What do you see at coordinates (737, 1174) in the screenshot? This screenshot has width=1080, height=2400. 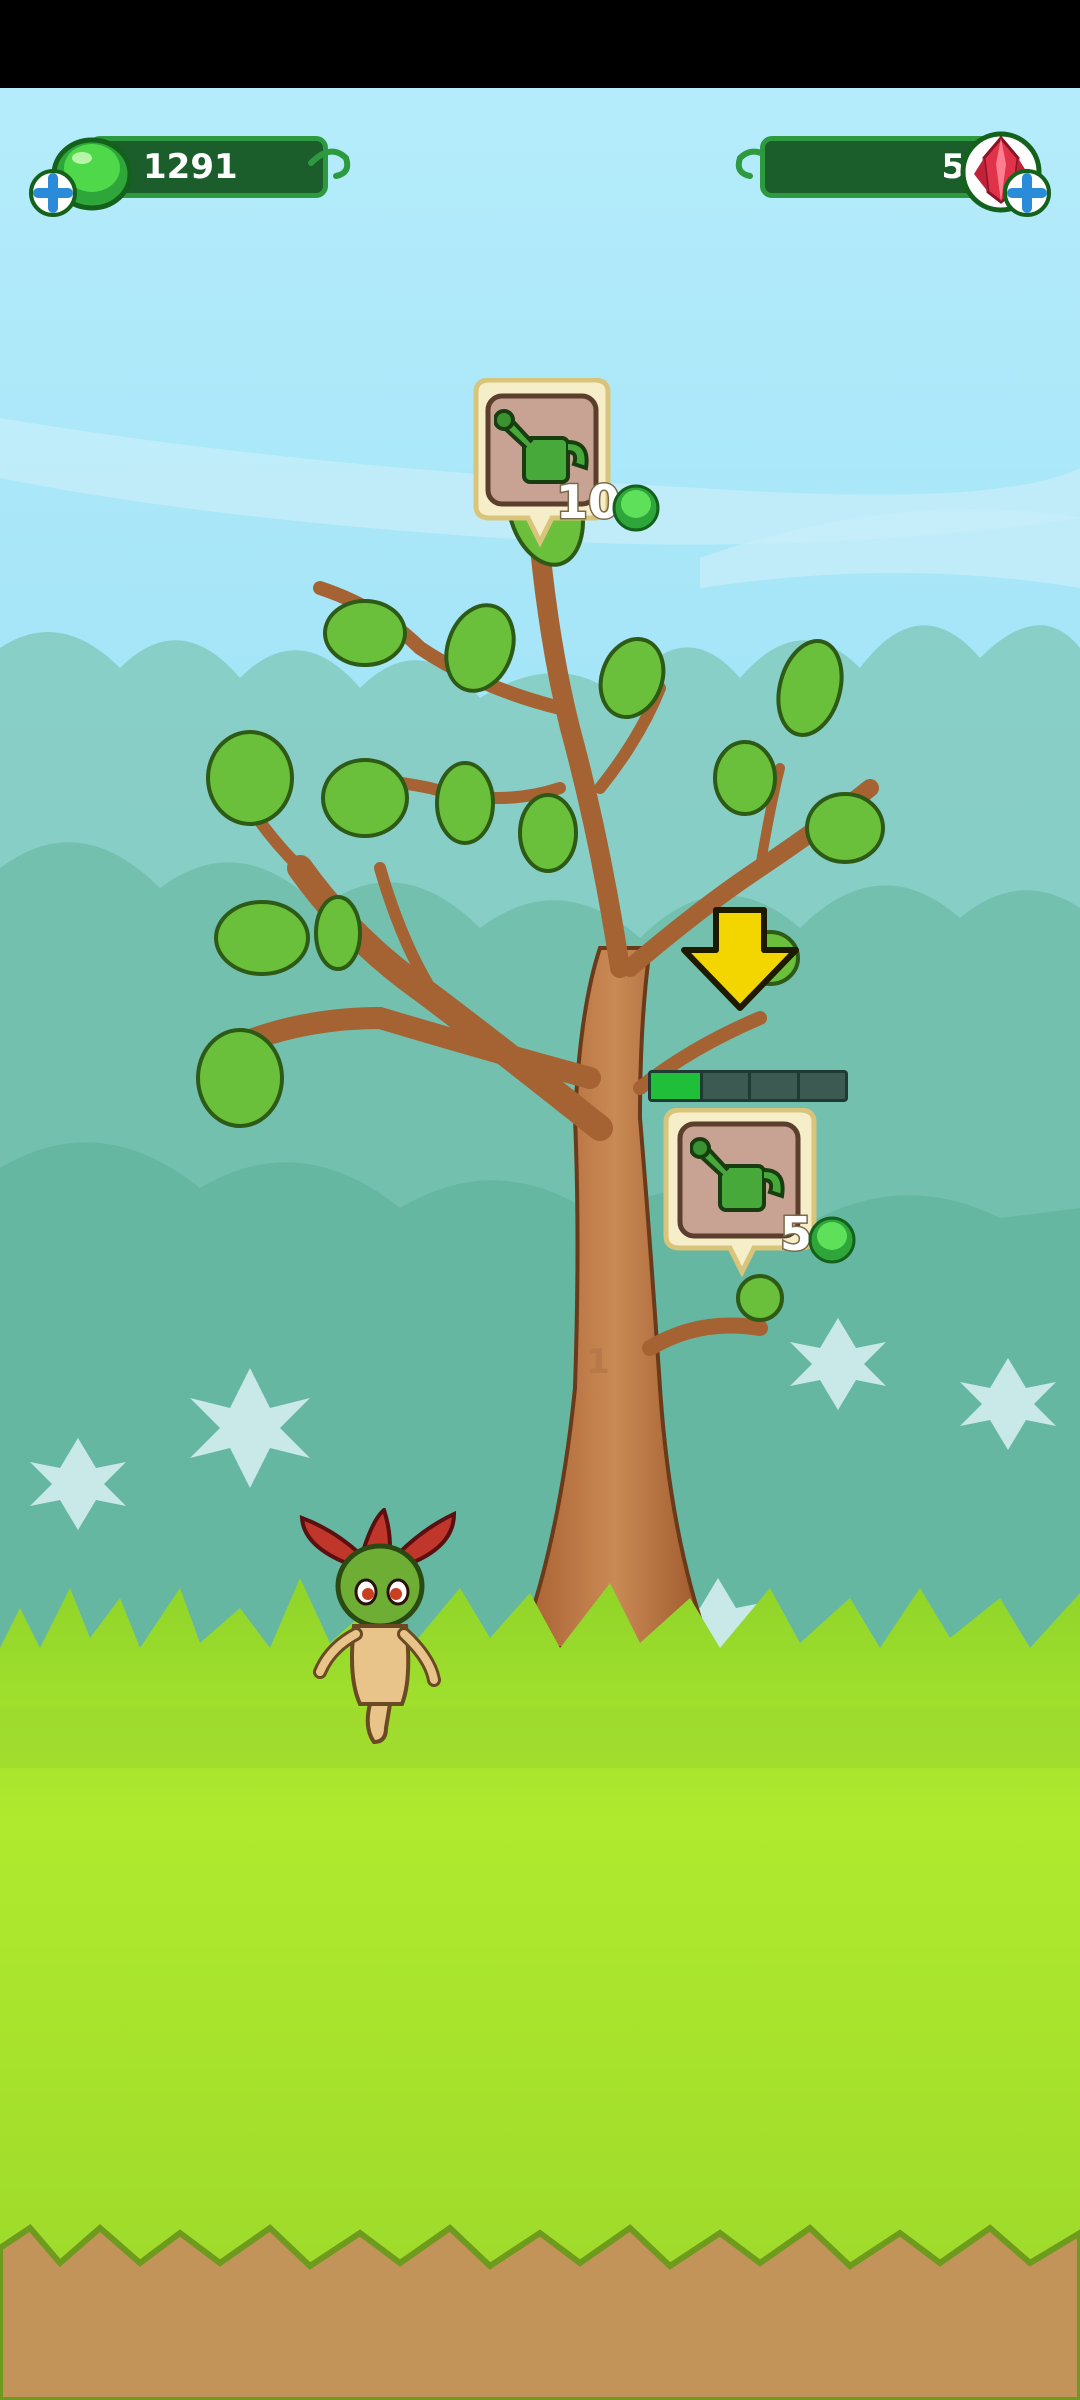 I see `watering-can-icon` at bounding box center [737, 1174].